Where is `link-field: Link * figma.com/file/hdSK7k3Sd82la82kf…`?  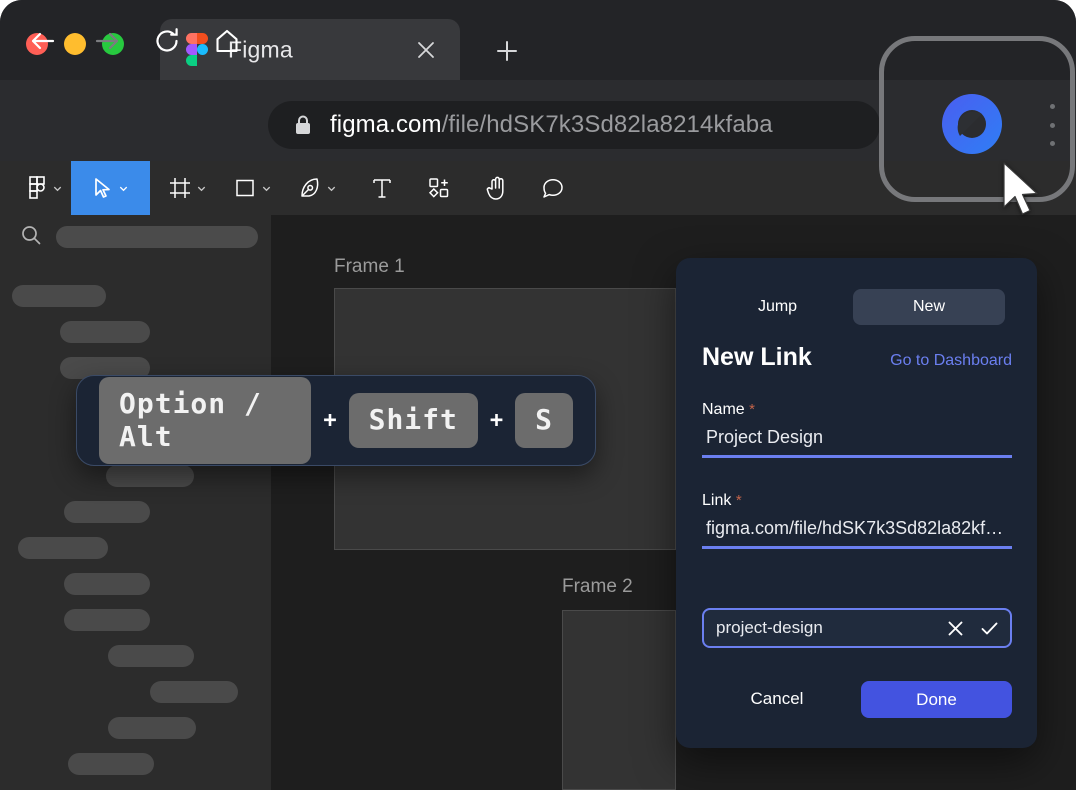 link-field: Link * figma.com/file/hdSK7k3Sd82la82kf… is located at coordinates (857, 520).